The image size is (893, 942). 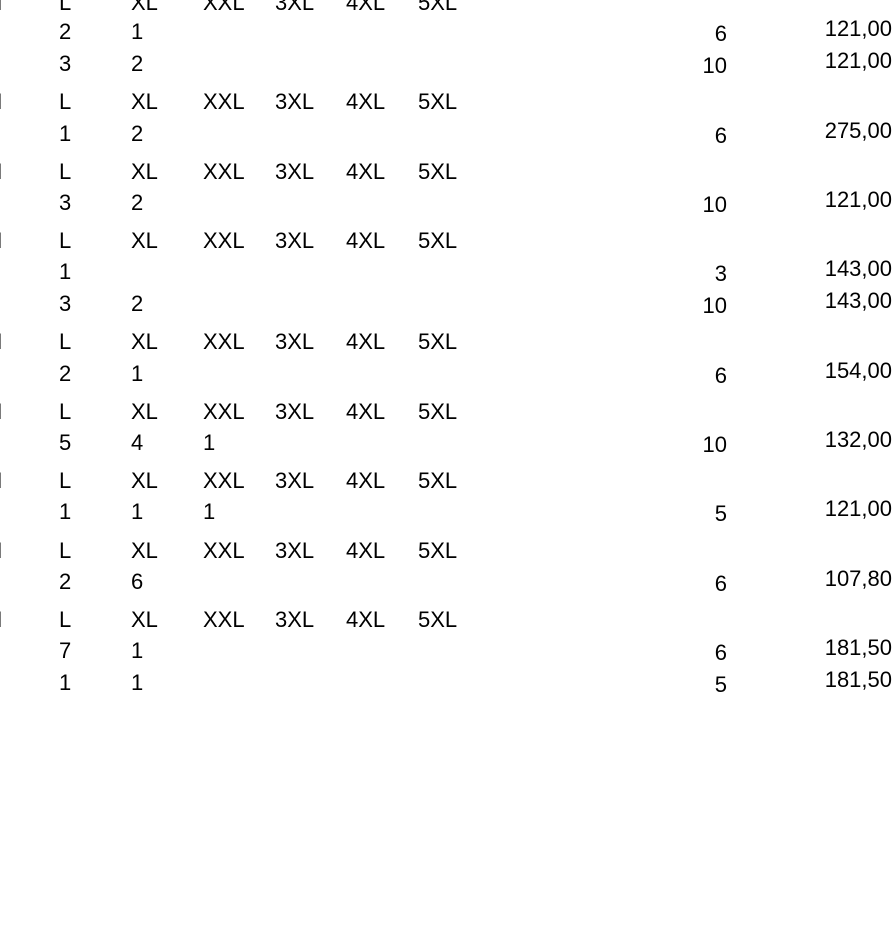 What do you see at coordinates (858, 578) in the screenshot?
I see `price-cell: 107,80` at bounding box center [858, 578].